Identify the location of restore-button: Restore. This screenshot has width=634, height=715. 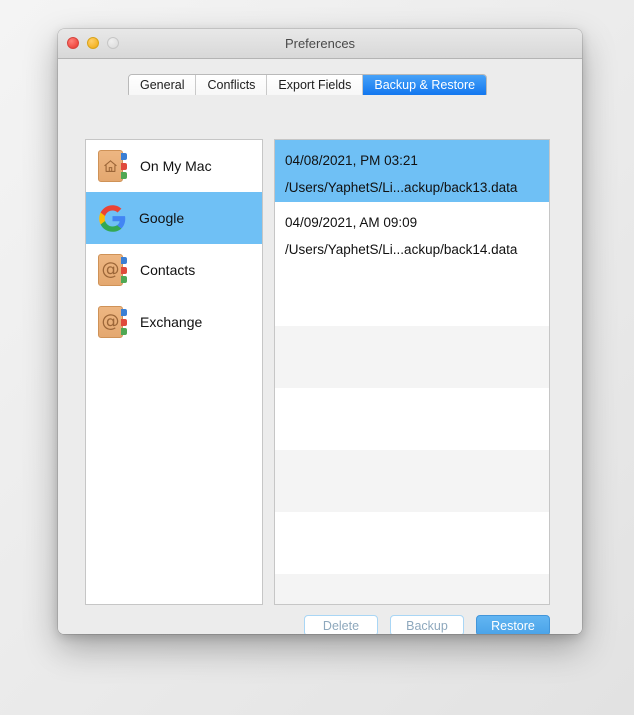
(513, 624).